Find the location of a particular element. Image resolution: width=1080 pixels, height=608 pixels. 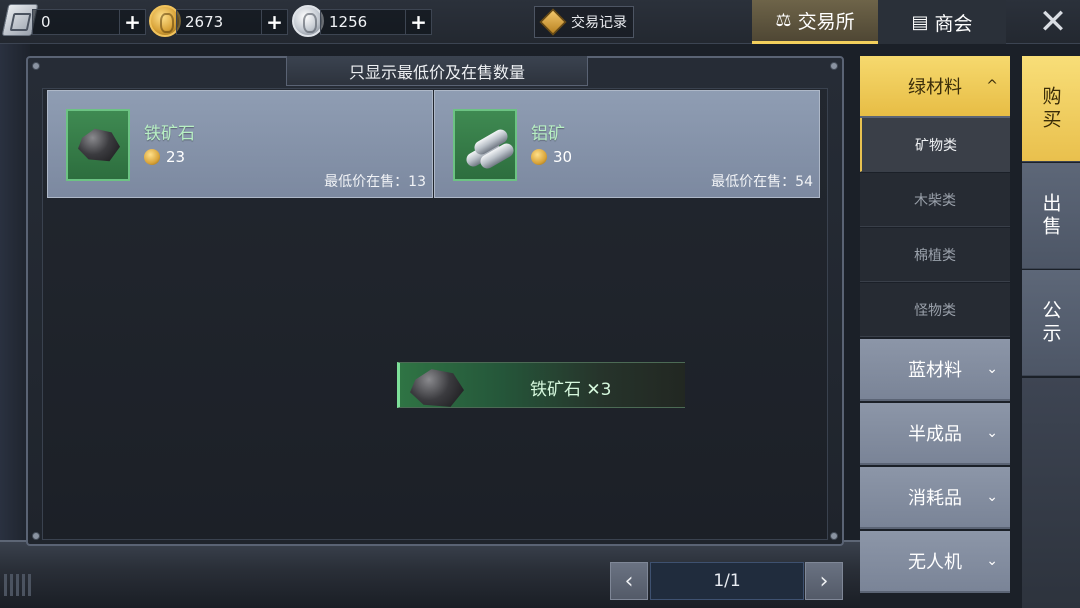

category-label: 蓝材料 is located at coordinates (935, 370).